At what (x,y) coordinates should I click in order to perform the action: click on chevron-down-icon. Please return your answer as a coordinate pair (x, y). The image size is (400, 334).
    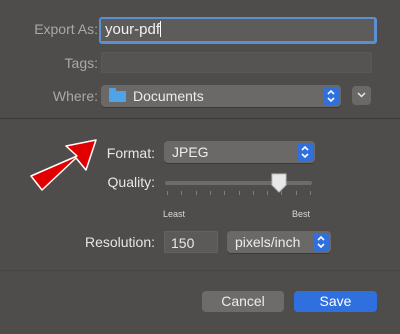
    Looking at the image, I should click on (361, 95).